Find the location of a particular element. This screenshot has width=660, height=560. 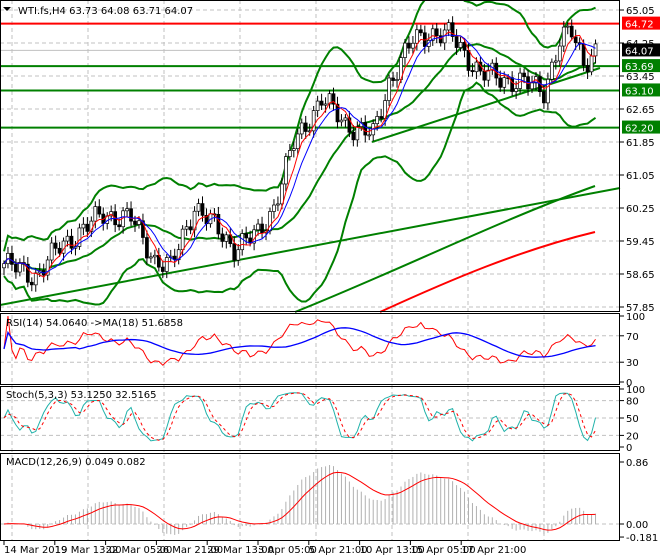

stoch-axis-label: 80 is located at coordinates (632, 402).